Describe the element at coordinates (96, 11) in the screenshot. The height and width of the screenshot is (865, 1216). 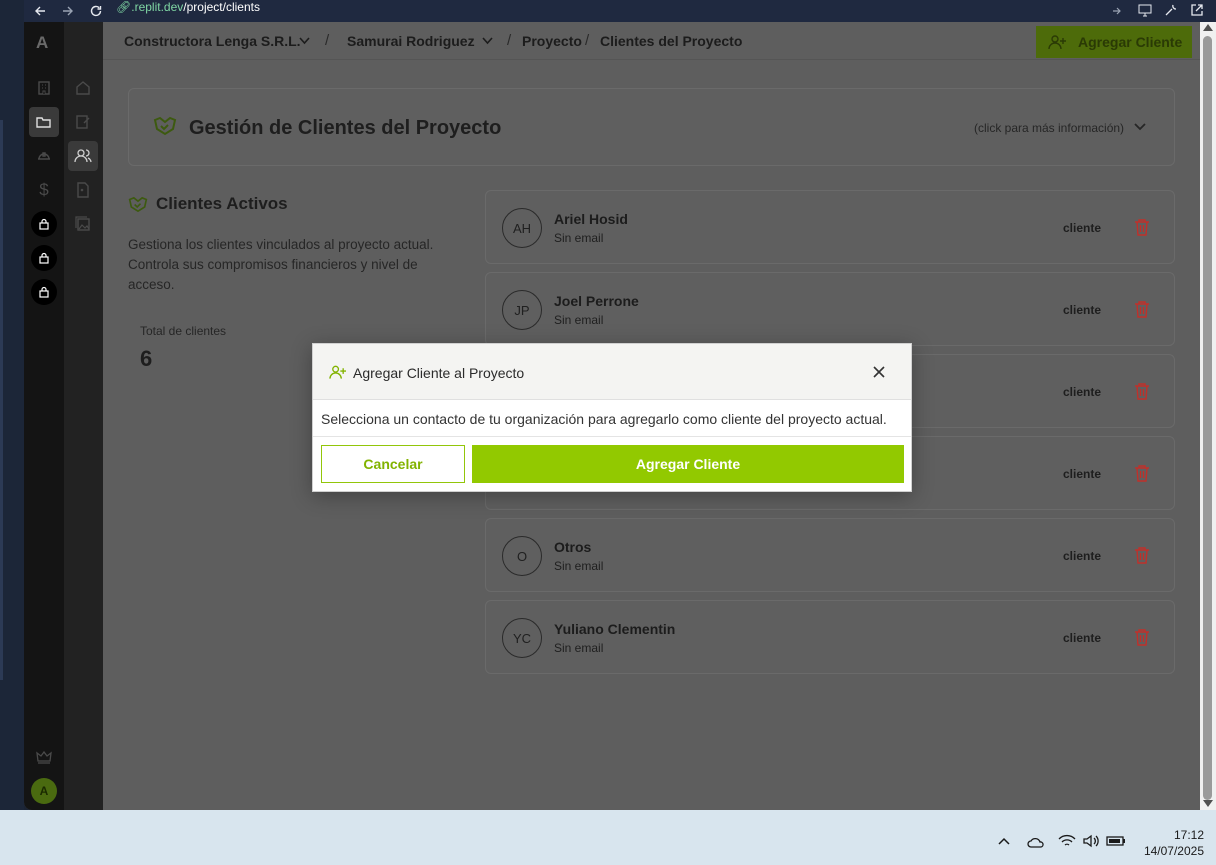
I see `reload-icon` at that location.